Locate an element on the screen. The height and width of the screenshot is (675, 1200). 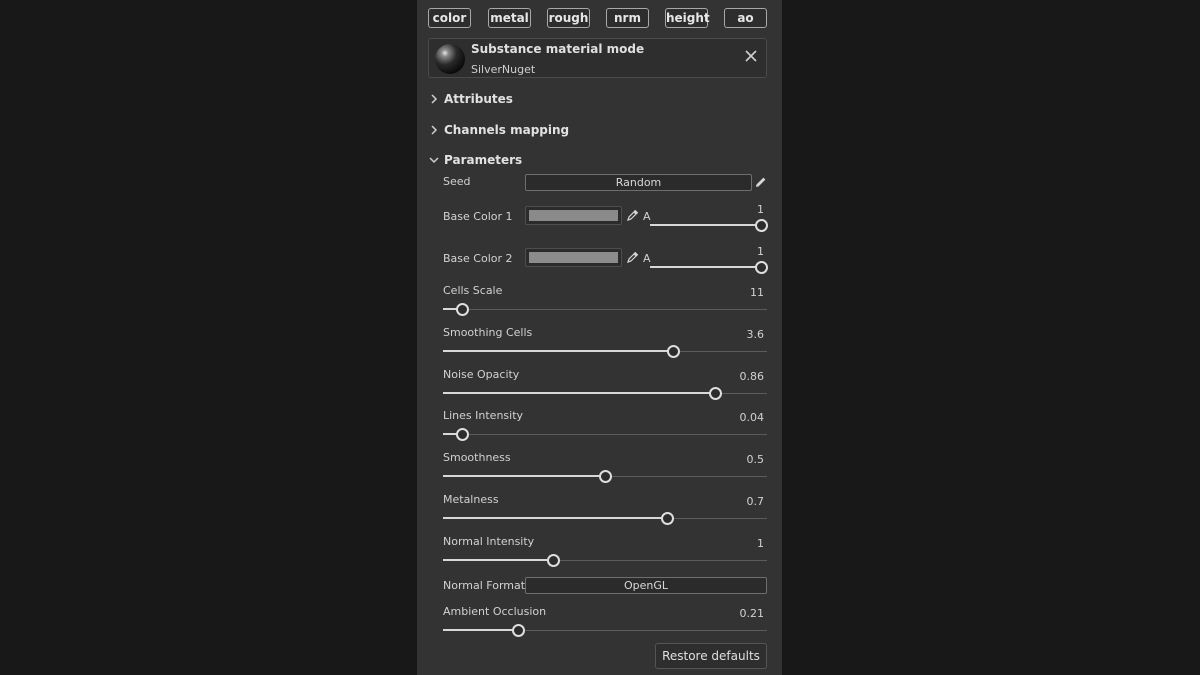
channel-height-button: height is located at coordinates (687, 18).